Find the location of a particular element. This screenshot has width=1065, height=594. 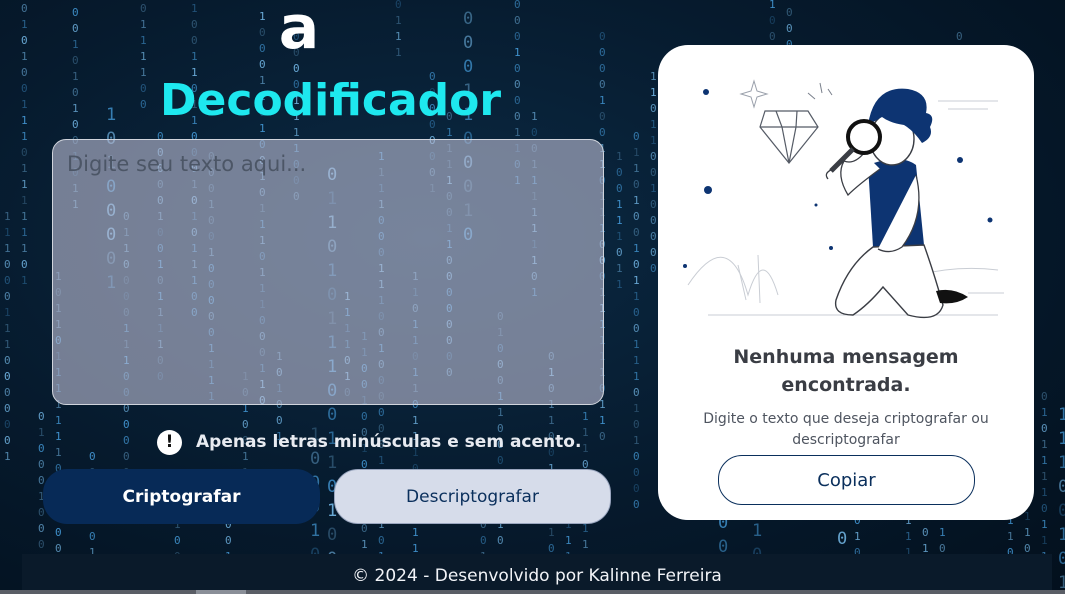

hint-text: Apenas letras minúsculas e sem acento. is located at coordinates (389, 442).